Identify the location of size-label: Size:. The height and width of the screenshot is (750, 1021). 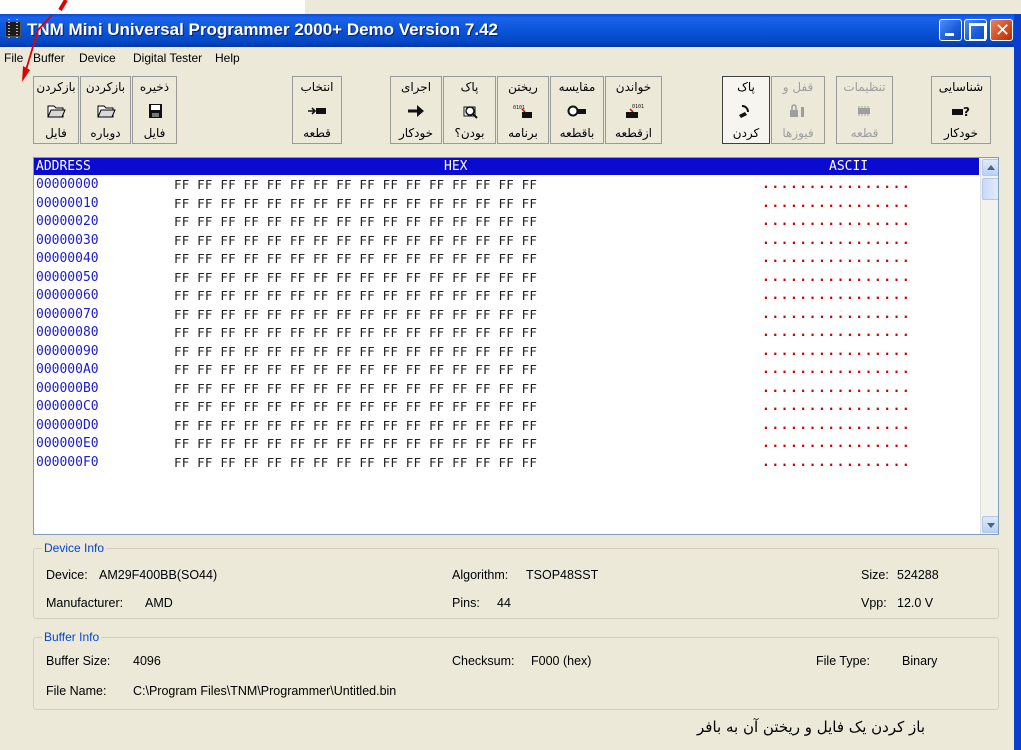
(875, 575).